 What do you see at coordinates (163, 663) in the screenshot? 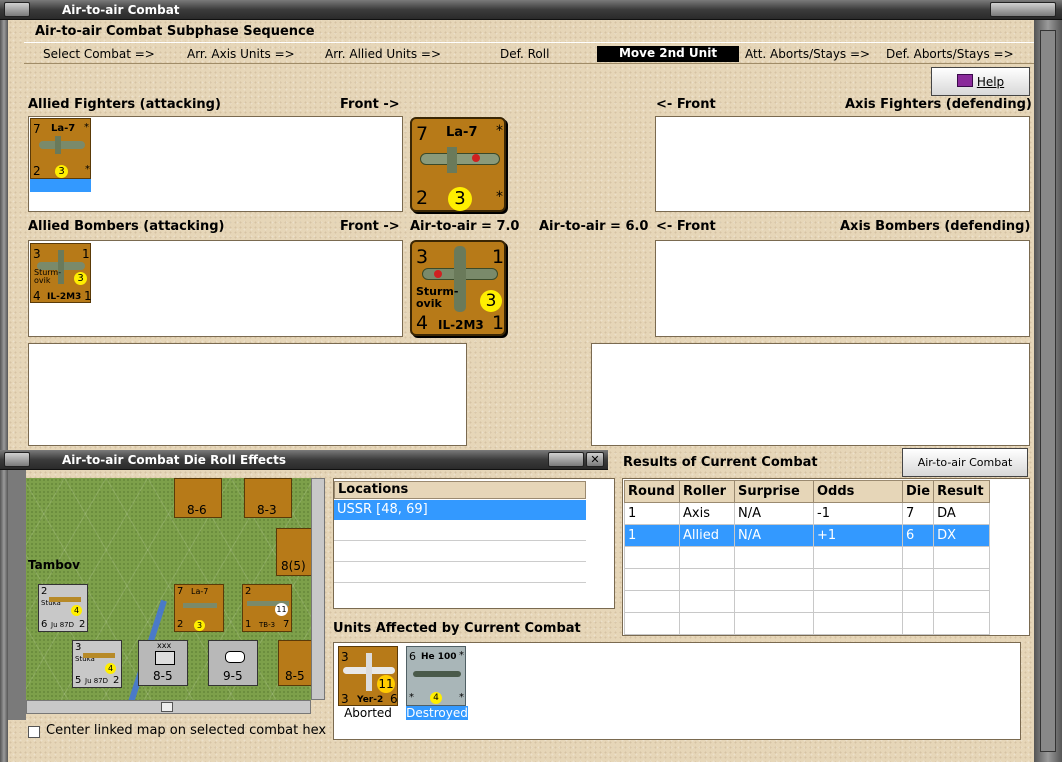
I see `map-mech-counter: xxx 8-5` at bounding box center [163, 663].